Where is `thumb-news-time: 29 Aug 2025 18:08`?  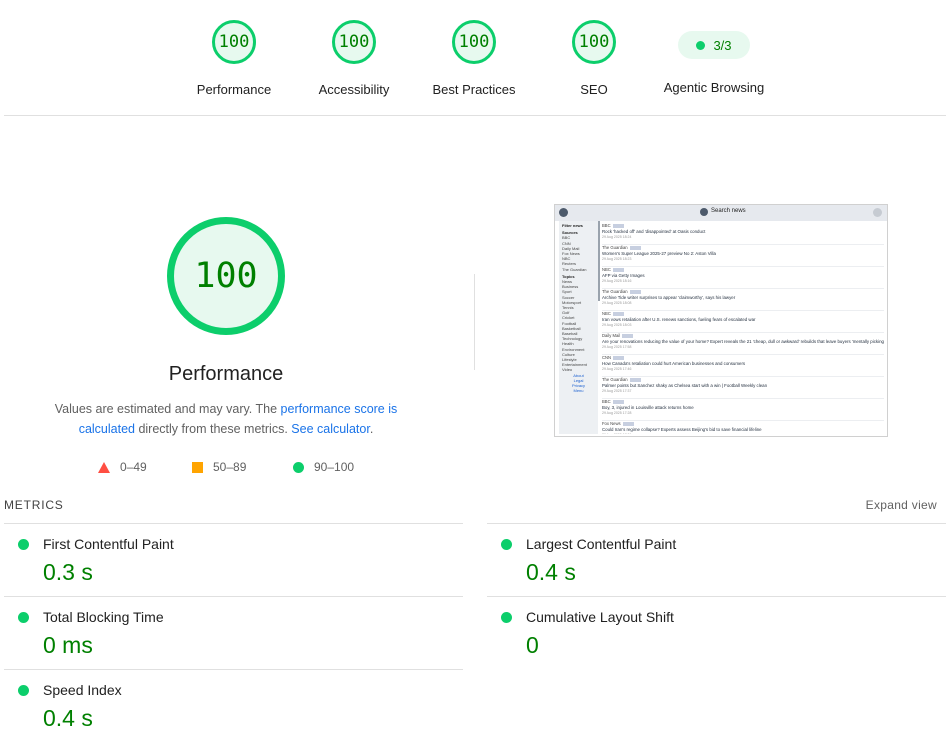 thumb-news-time: 29 Aug 2025 18:08 is located at coordinates (617, 303).